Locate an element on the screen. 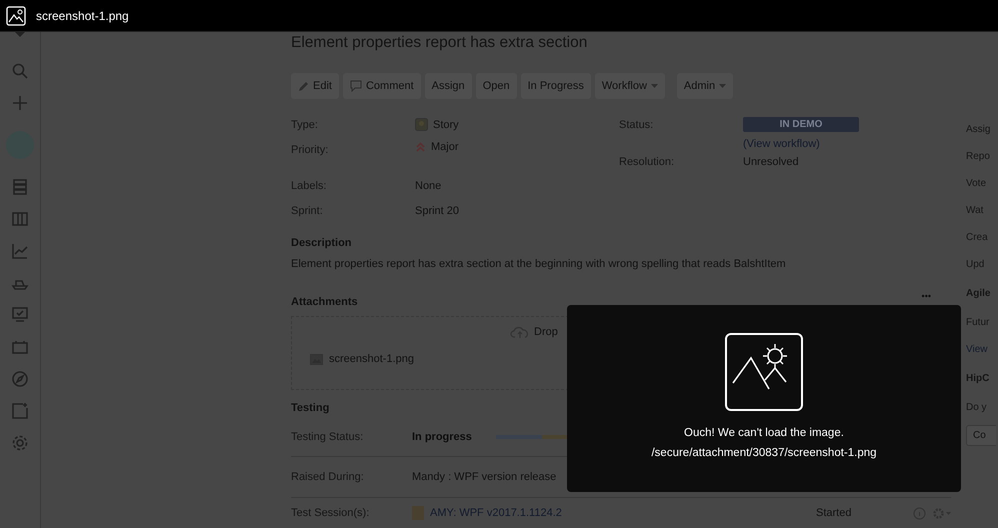 The image size is (998, 528). lightbulb-icon is located at coordinates (421, 125).